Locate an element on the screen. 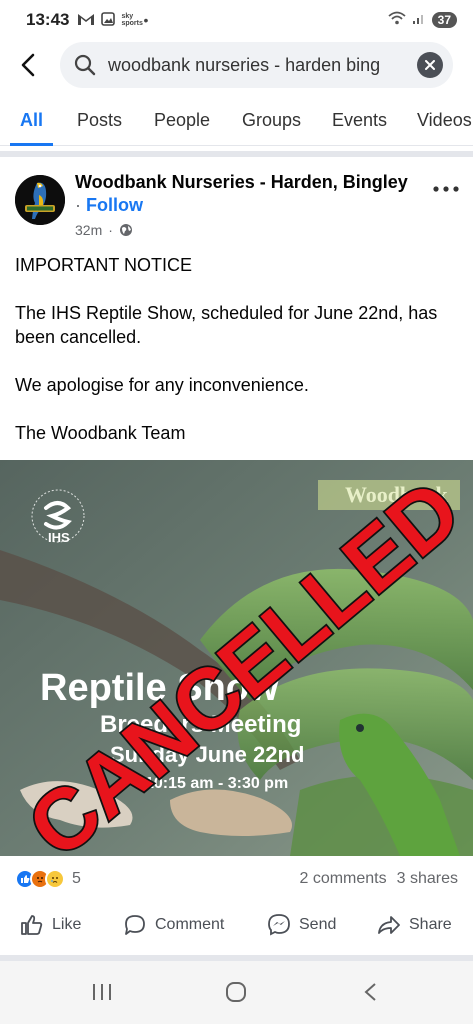 The image size is (473, 1024). battery-indicator: 37 is located at coordinates (444, 20).